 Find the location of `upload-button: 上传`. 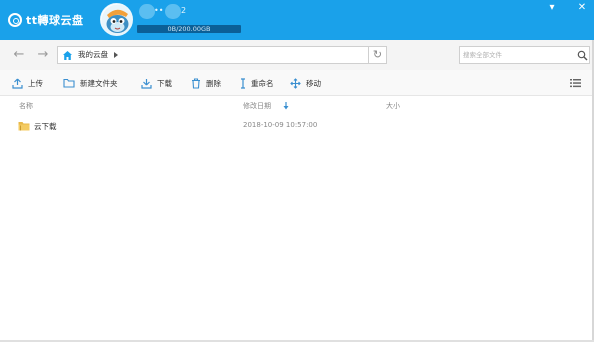

upload-button: 上传 is located at coordinates (27, 83).